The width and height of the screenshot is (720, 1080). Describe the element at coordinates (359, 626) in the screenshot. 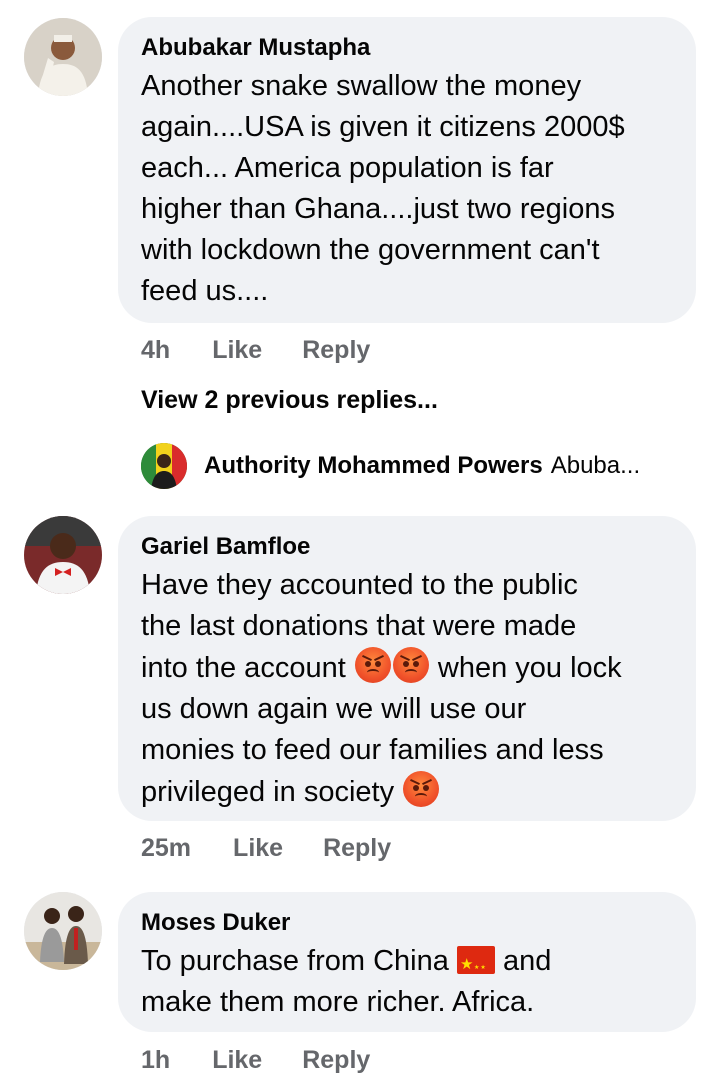

I see `comment-line: the last donations that were made` at that location.